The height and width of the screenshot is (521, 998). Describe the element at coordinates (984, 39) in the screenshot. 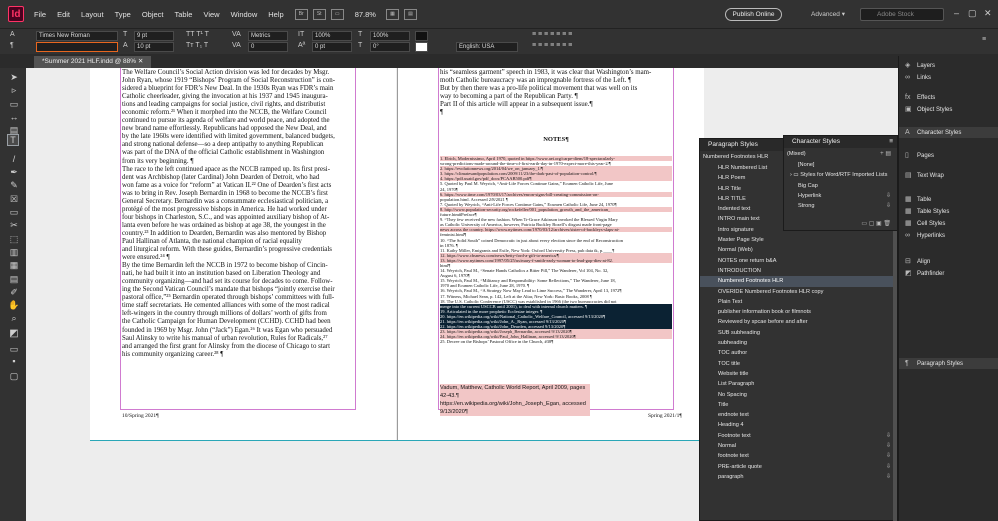

I see `control-panel-menu-icon: ≡` at that location.